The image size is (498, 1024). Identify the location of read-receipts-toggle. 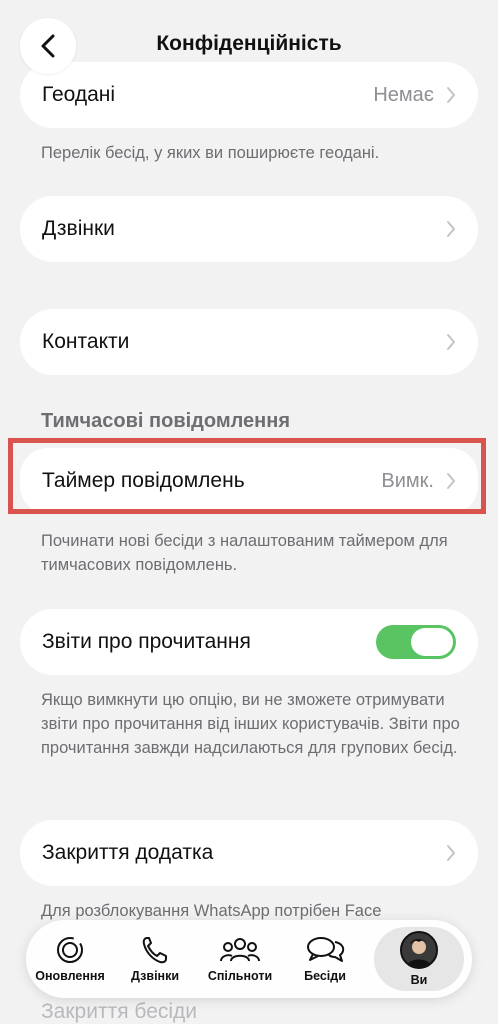
(416, 642).